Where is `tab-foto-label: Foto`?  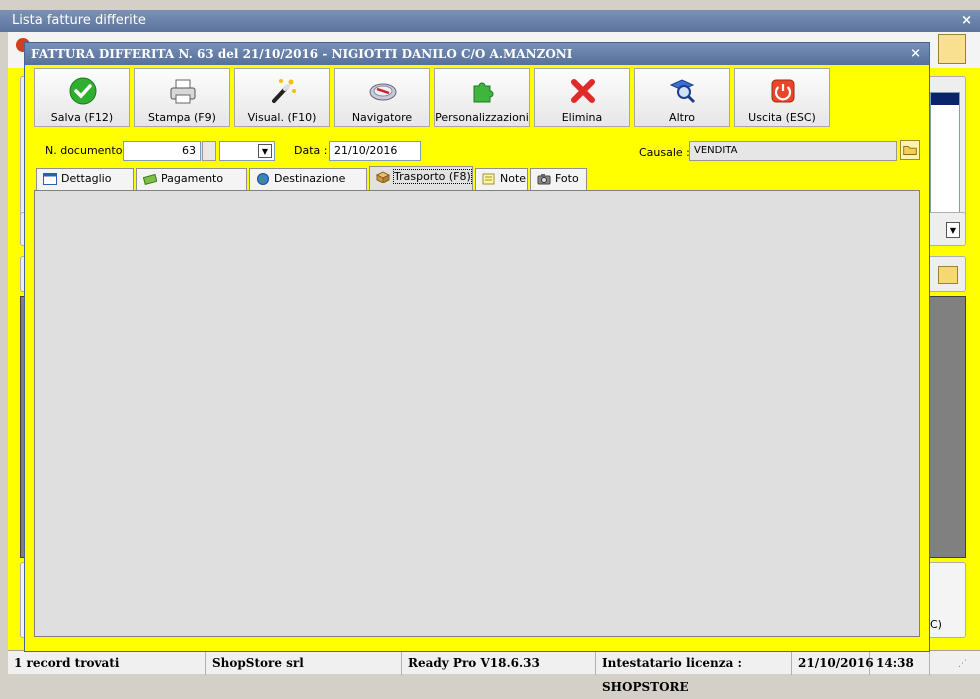 tab-foto-label: Foto is located at coordinates (567, 178).